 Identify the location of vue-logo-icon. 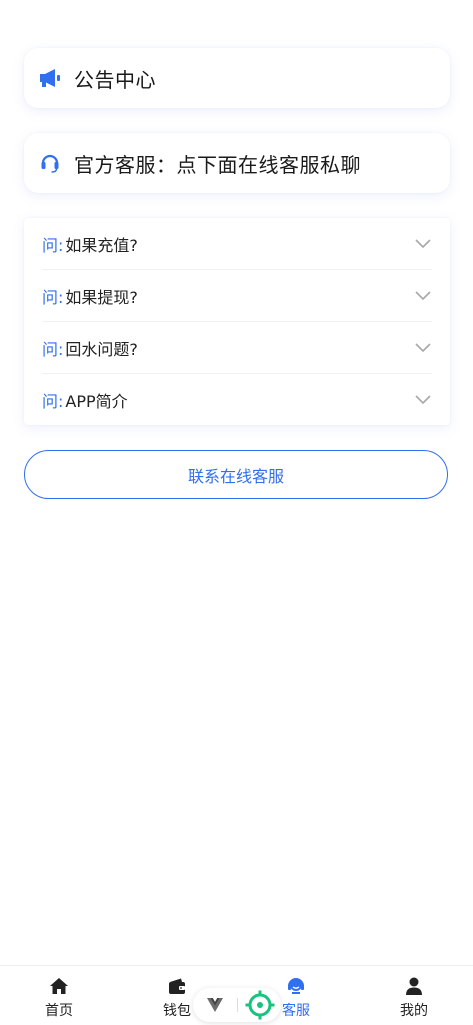
(215, 1005).